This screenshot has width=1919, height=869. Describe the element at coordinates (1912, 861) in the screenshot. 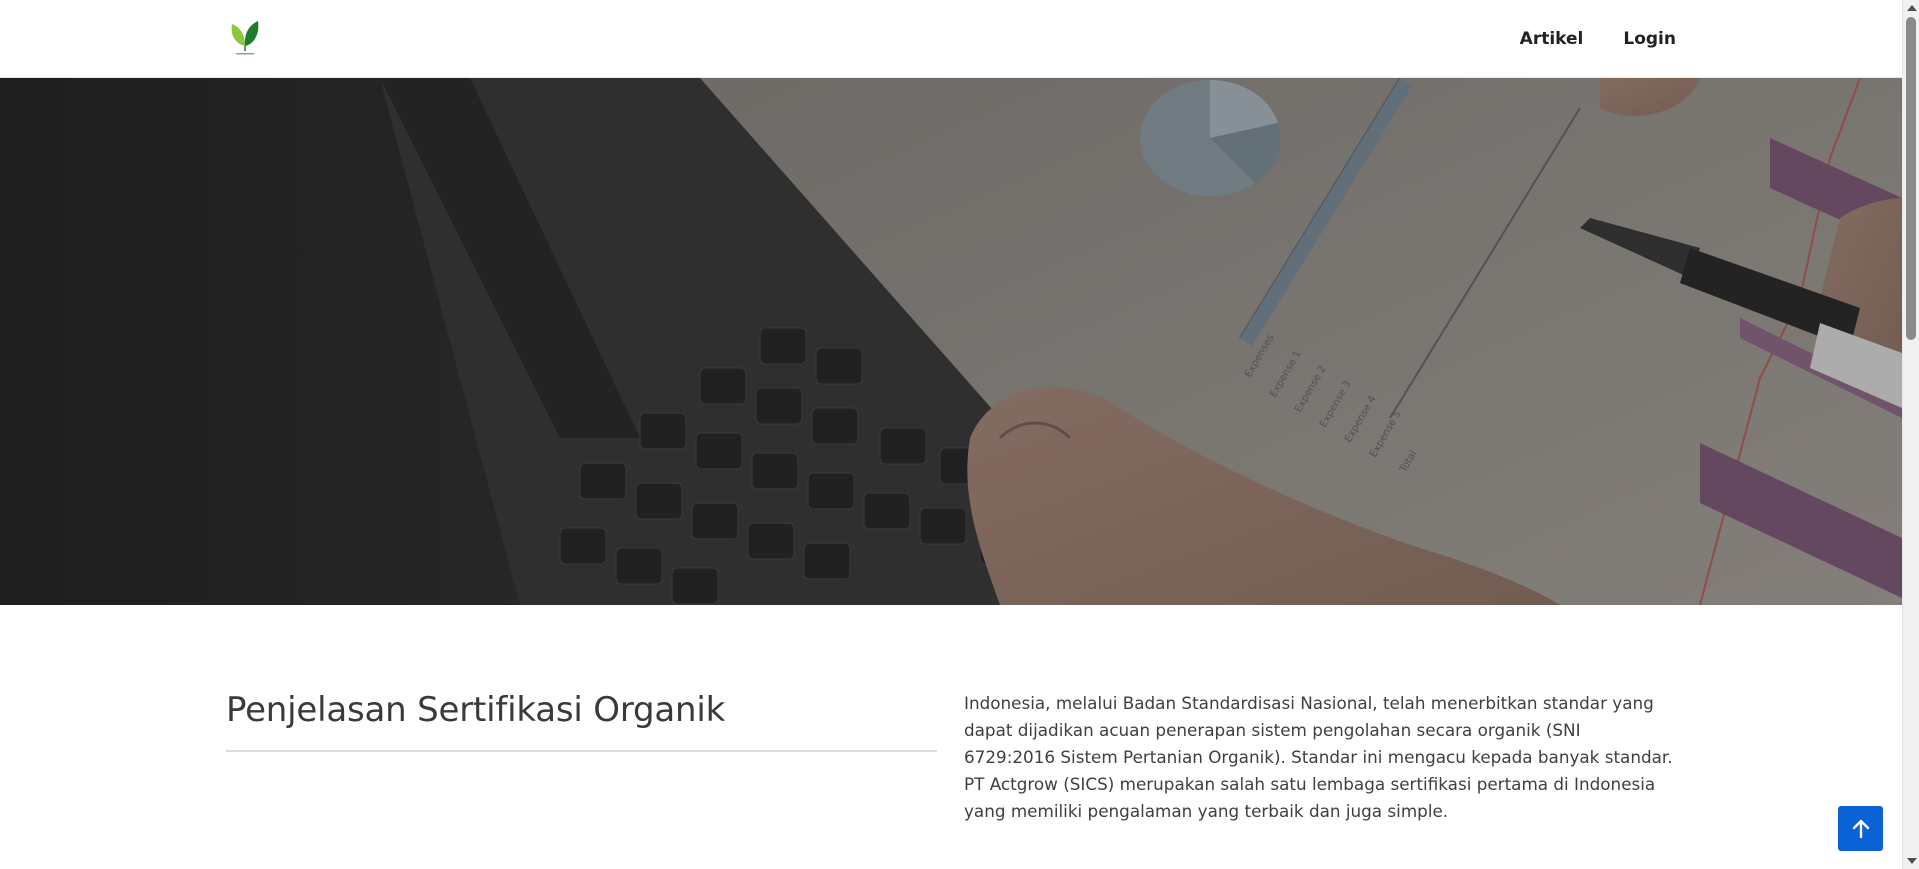

I see `scroll-down-arrow-icon` at that location.